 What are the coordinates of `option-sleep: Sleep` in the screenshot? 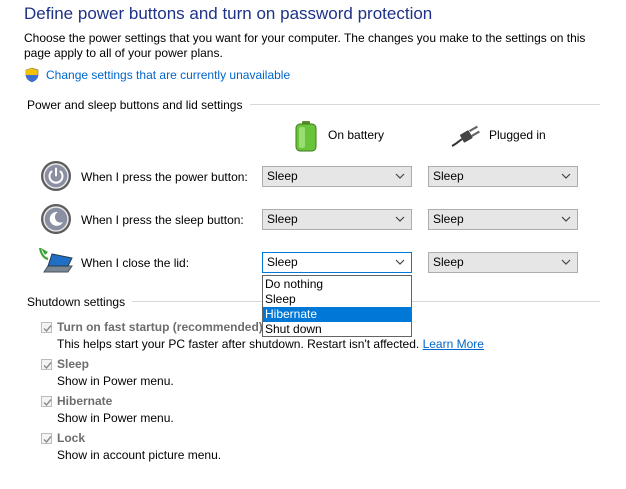 It's located at (337, 299).